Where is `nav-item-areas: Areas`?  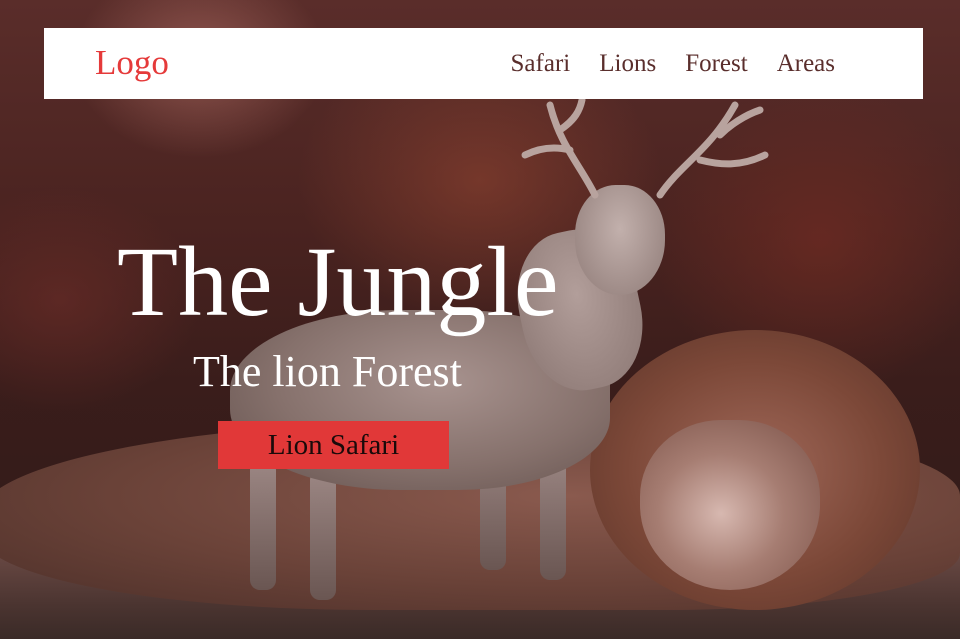 nav-item-areas: Areas is located at coordinates (806, 64).